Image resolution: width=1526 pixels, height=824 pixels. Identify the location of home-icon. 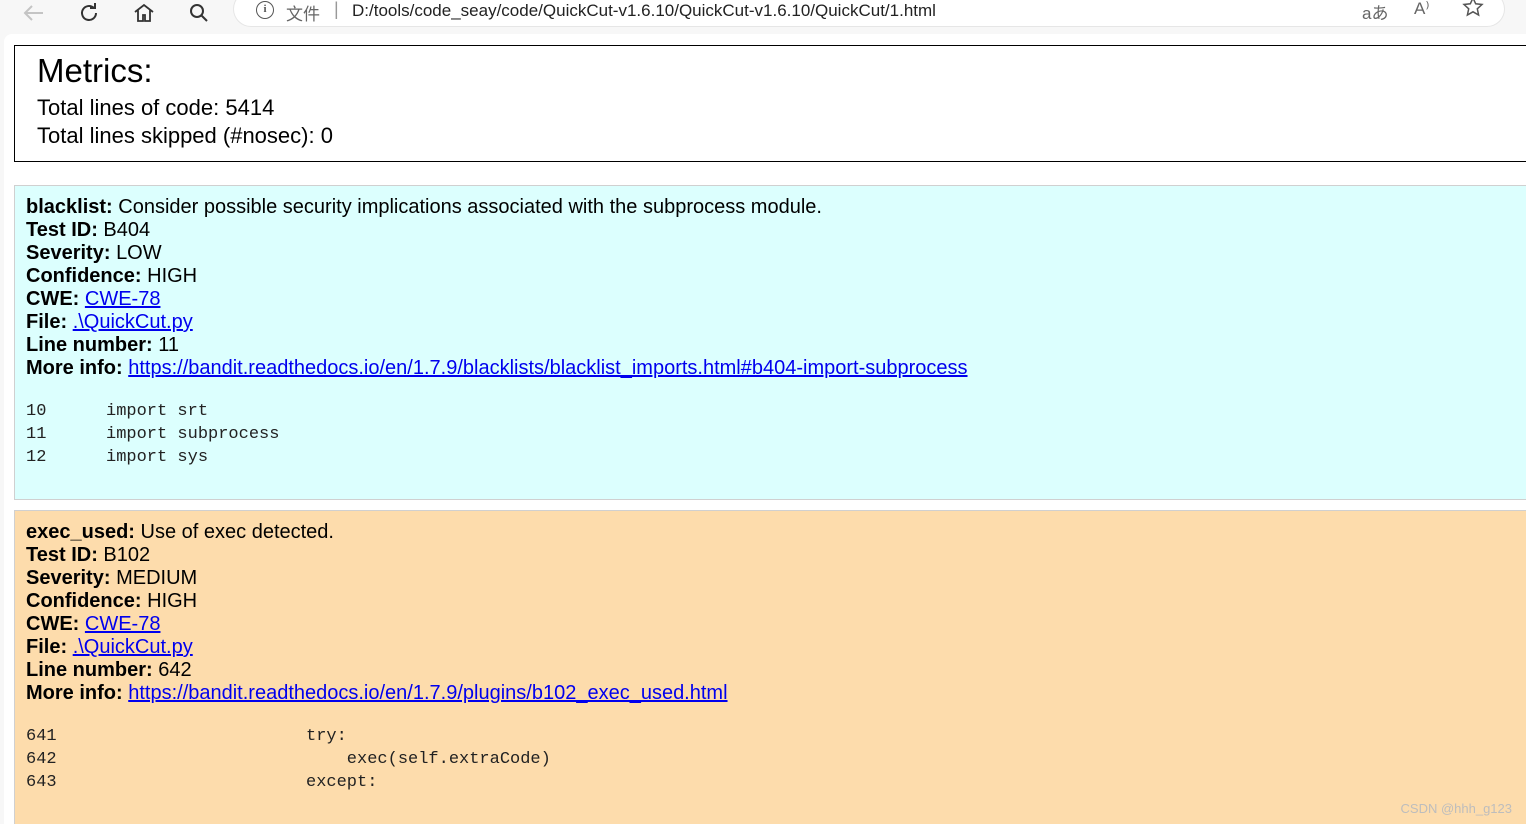
(144, 12).